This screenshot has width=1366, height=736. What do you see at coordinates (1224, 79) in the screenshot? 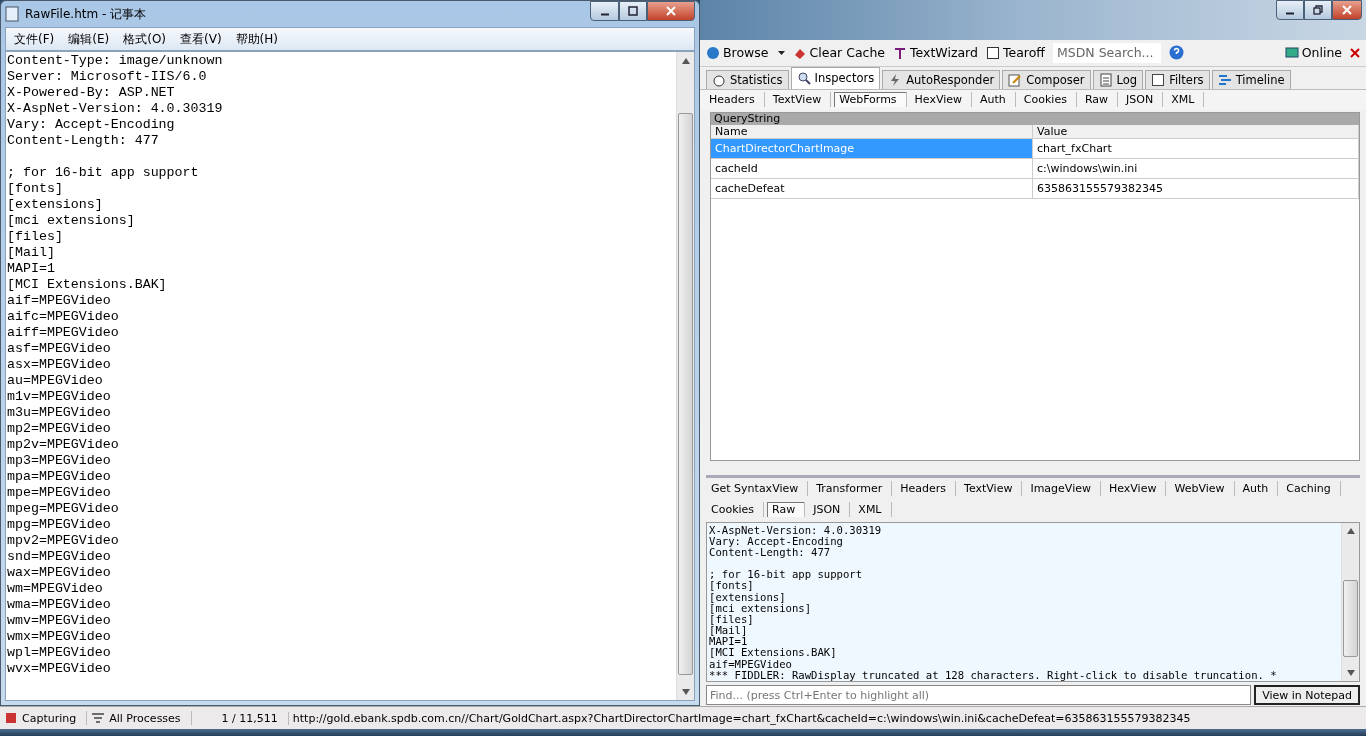
I see `timeline-icon` at bounding box center [1224, 79].